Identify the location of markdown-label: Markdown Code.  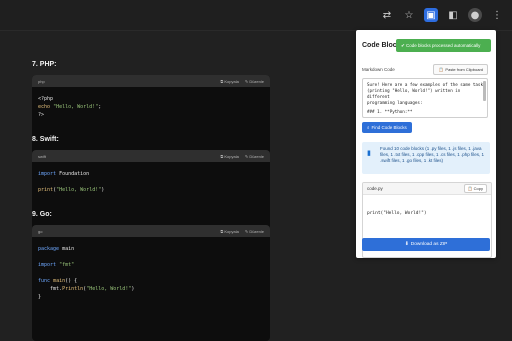
(378, 69).